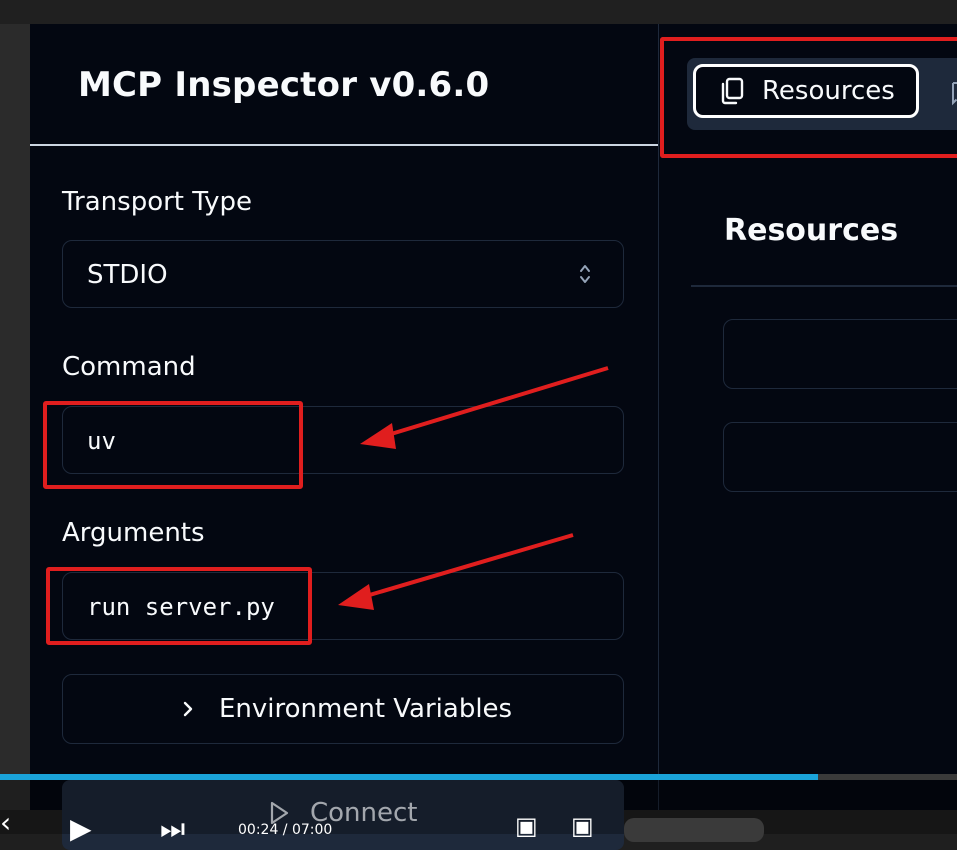 The height and width of the screenshot is (850, 957). Describe the element at coordinates (456, 571) in the screenshot. I see `arguments-arrow-icon` at that location.